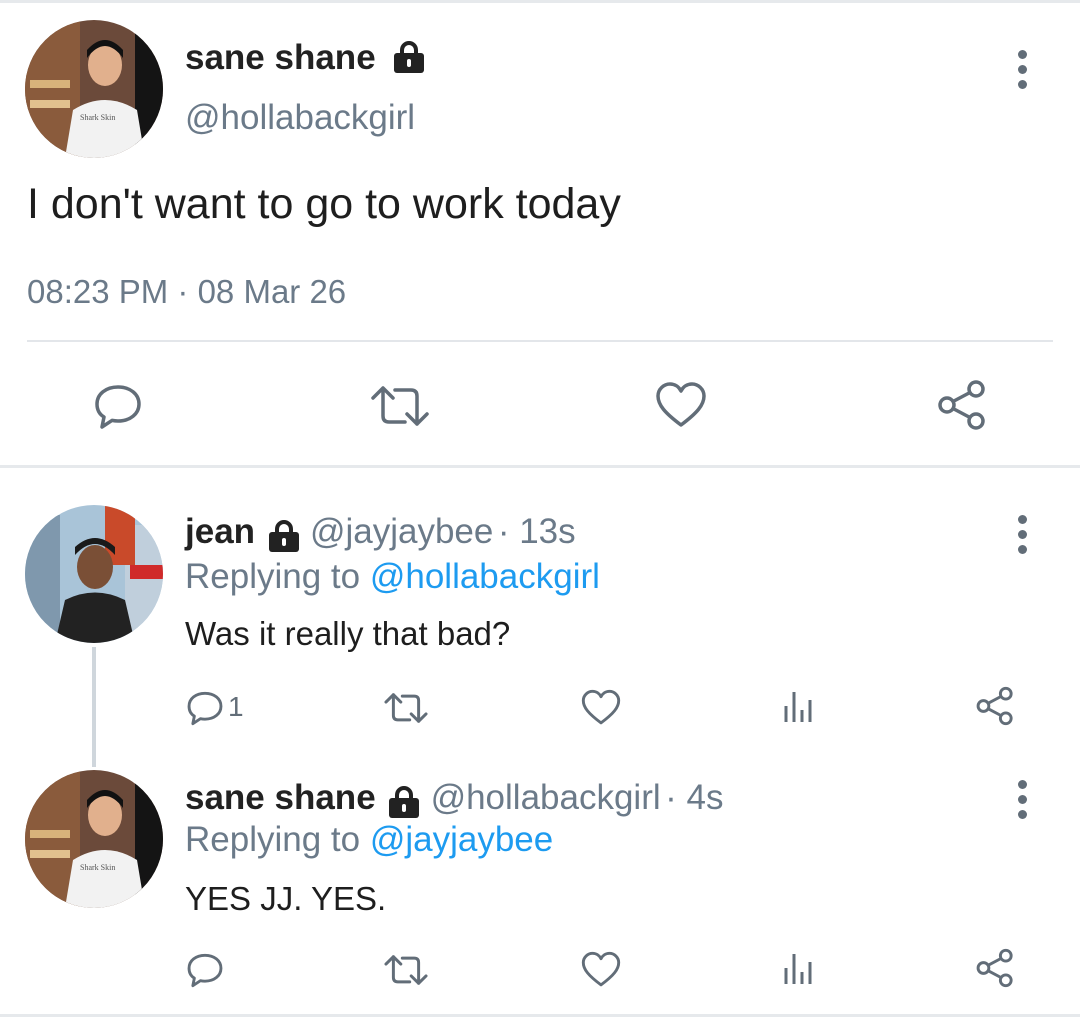 The width and height of the screenshot is (1080, 1029). Describe the element at coordinates (694, 797) in the screenshot. I see `reply-time: · 4s` at that location.